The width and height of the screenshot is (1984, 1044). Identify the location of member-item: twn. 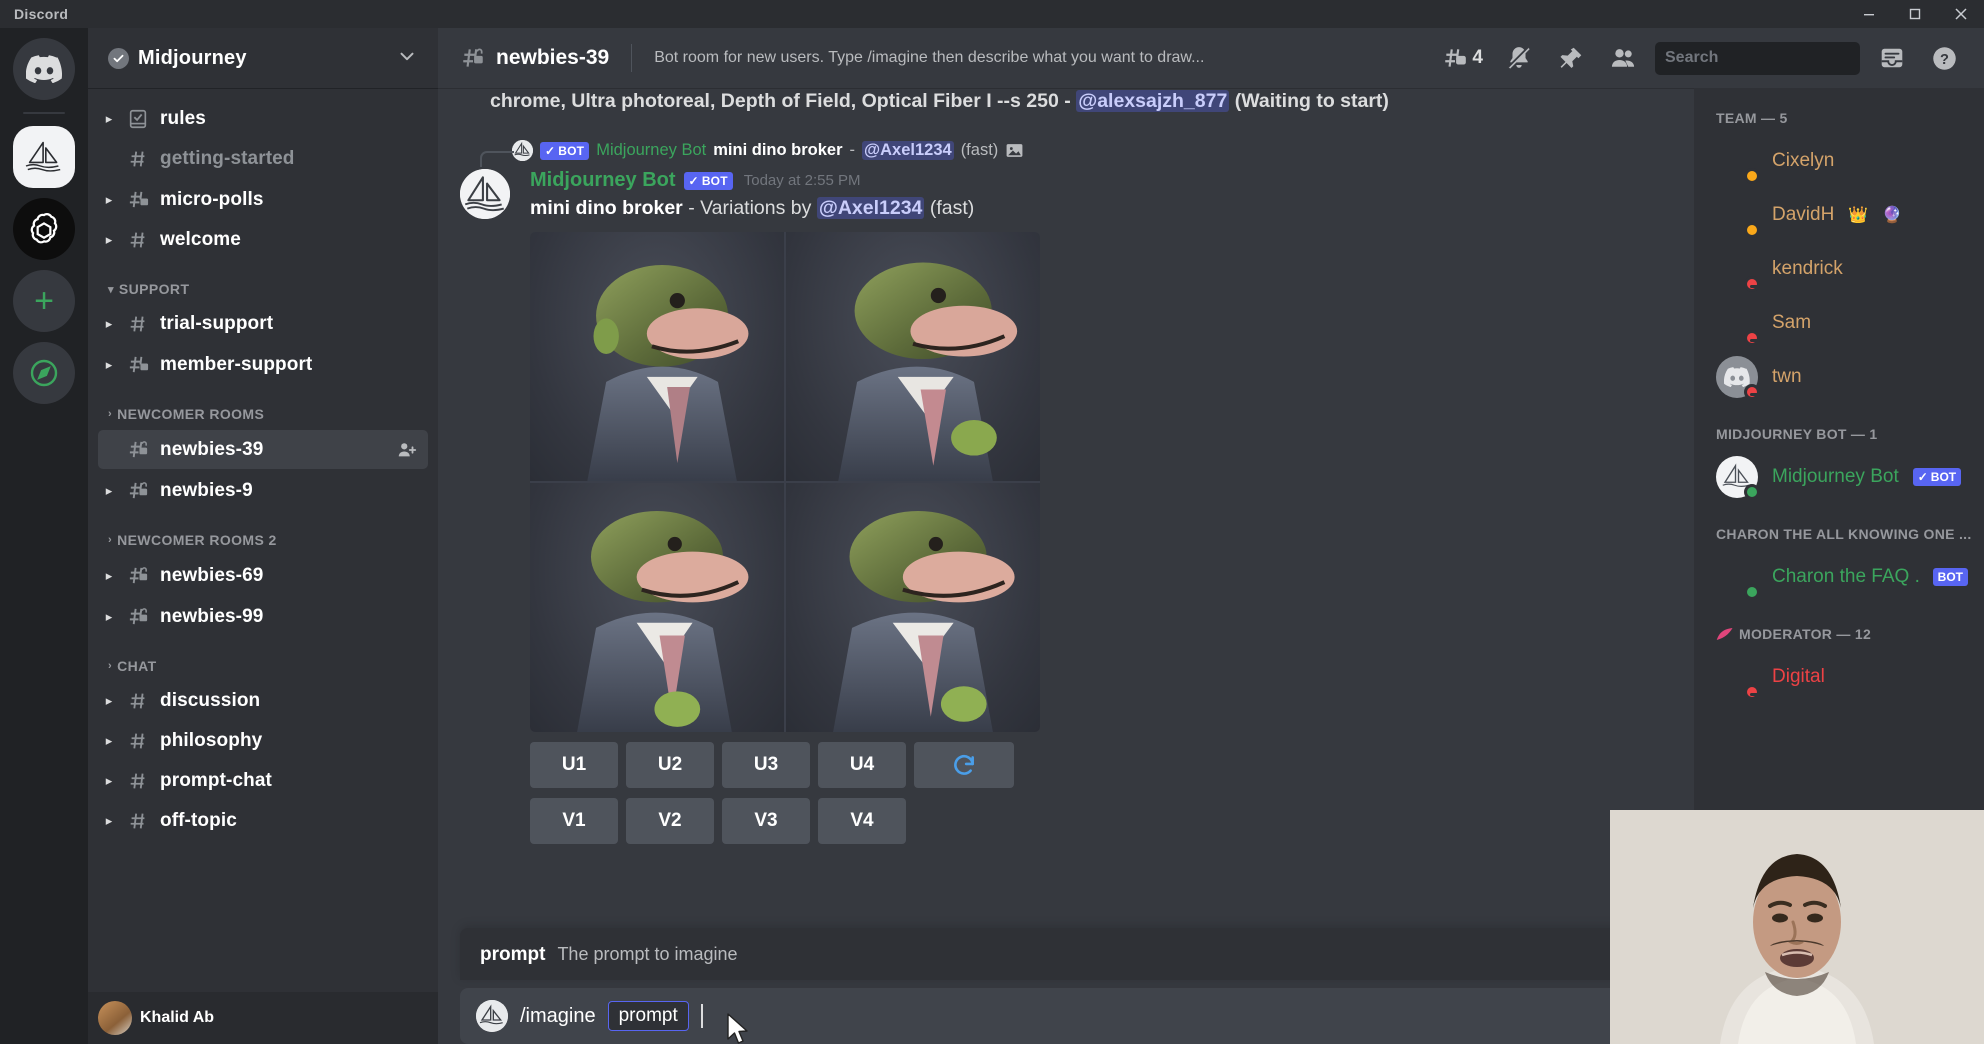
(1839, 377).